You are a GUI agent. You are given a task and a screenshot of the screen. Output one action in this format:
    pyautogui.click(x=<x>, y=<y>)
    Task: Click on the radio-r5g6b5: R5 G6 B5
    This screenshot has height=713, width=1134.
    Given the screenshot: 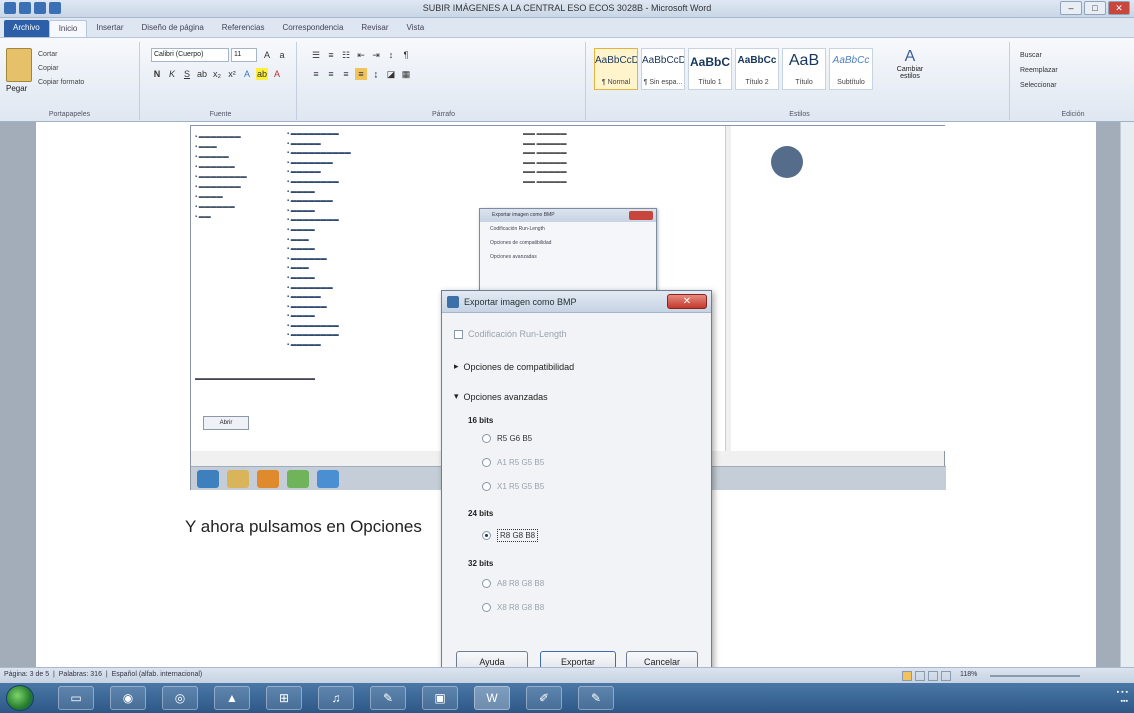 What is the action you would take?
    pyautogui.click(x=507, y=438)
    